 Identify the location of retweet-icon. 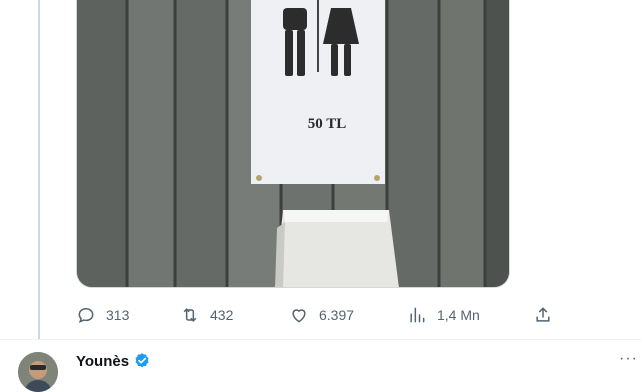
(190, 315).